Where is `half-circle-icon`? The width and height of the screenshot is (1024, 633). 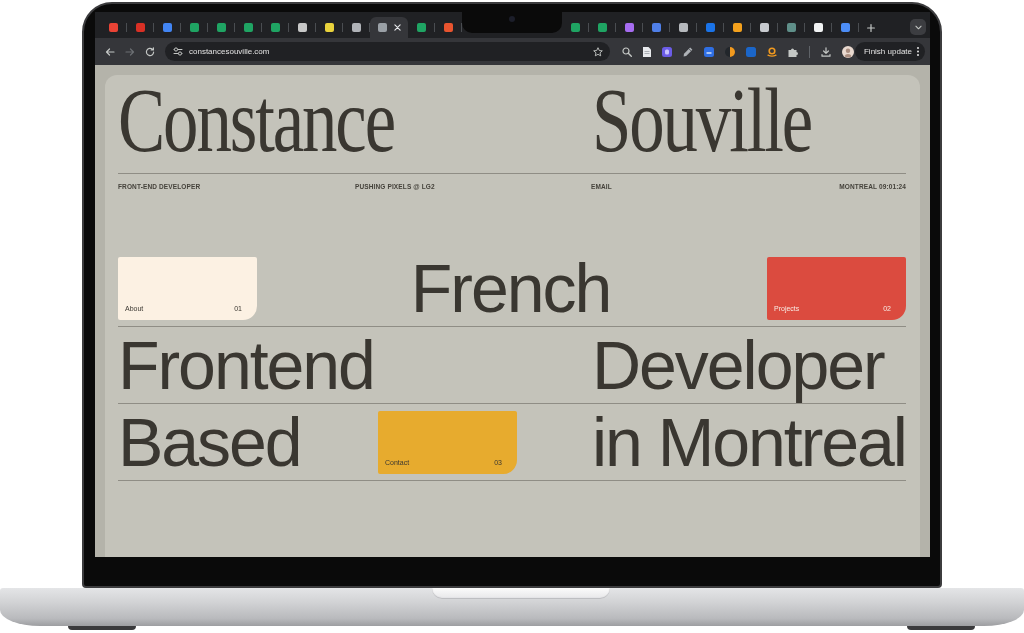 half-circle-icon is located at coordinates (730, 51).